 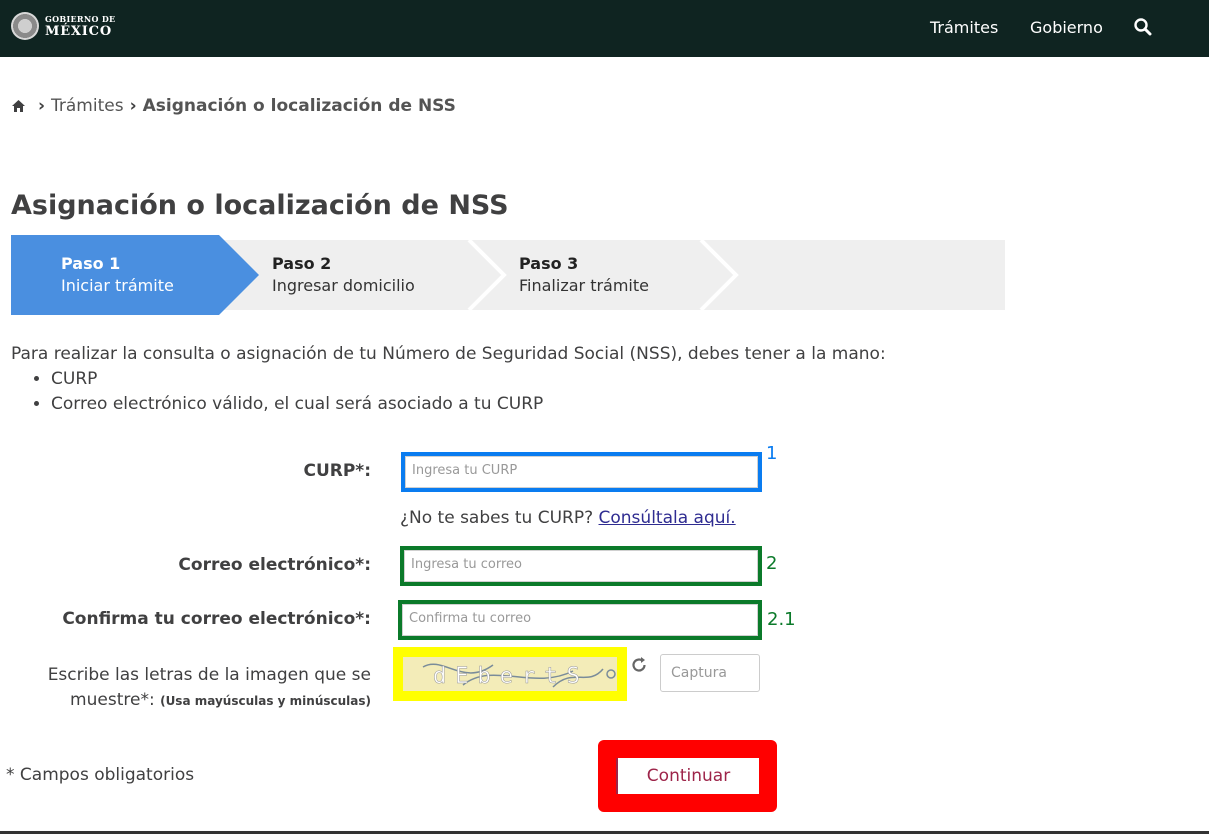 What do you see at coordinates (772, 563) in the screenshot?
I see `annotation-2: 2` at bounding box center [772, 563].